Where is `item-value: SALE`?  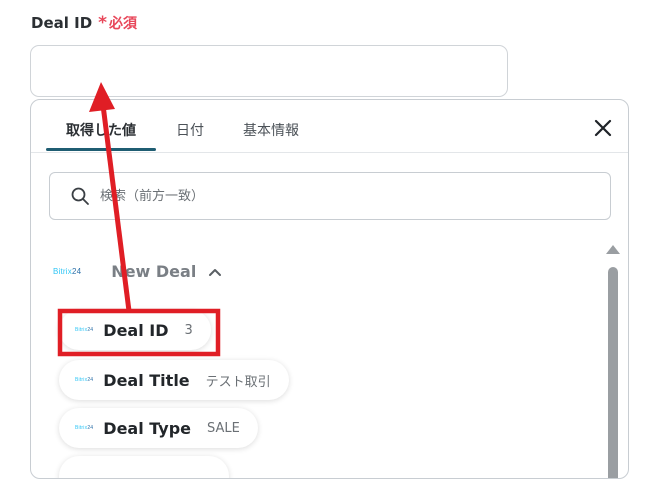
item-value: SALE is located at coordinates (223, 428).